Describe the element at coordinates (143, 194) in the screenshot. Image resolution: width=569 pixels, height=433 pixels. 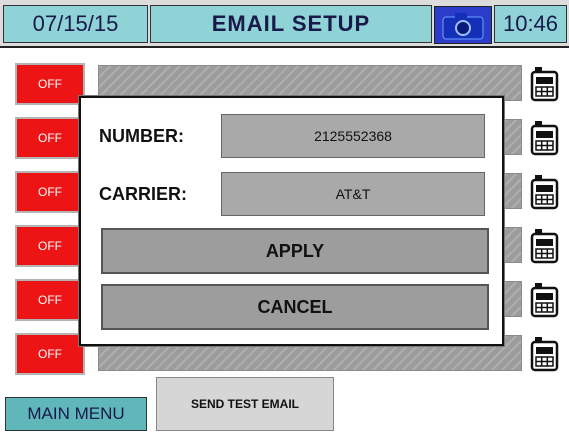
I see `carrier-label: CARRIER:` at that location.